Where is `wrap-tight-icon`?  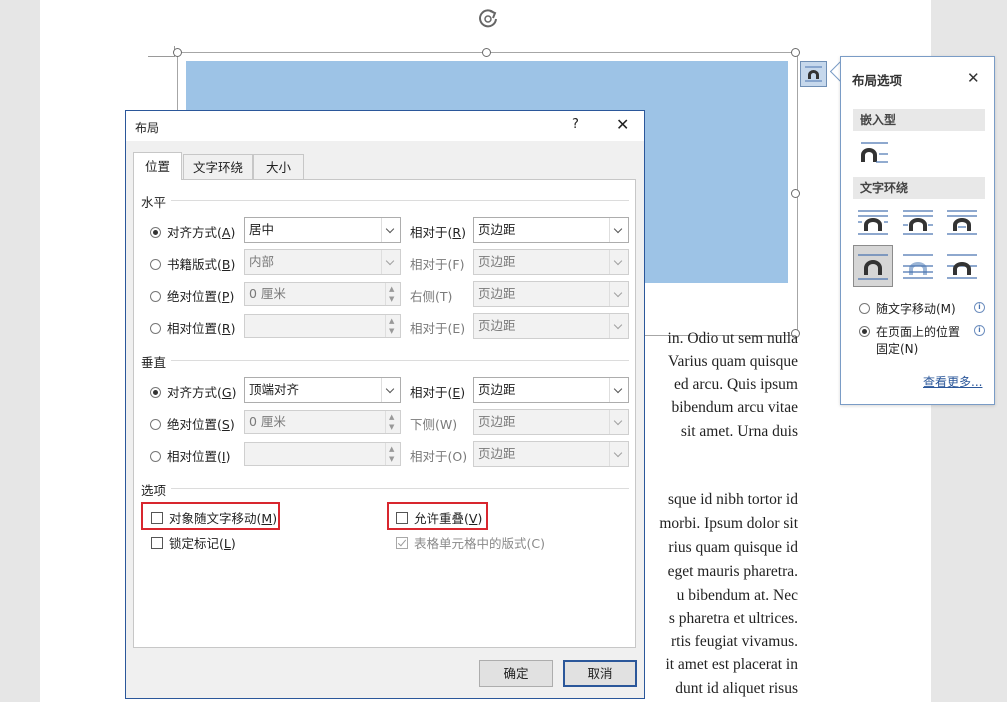 wrap-tight-icon is located at coordinates (918, 222).